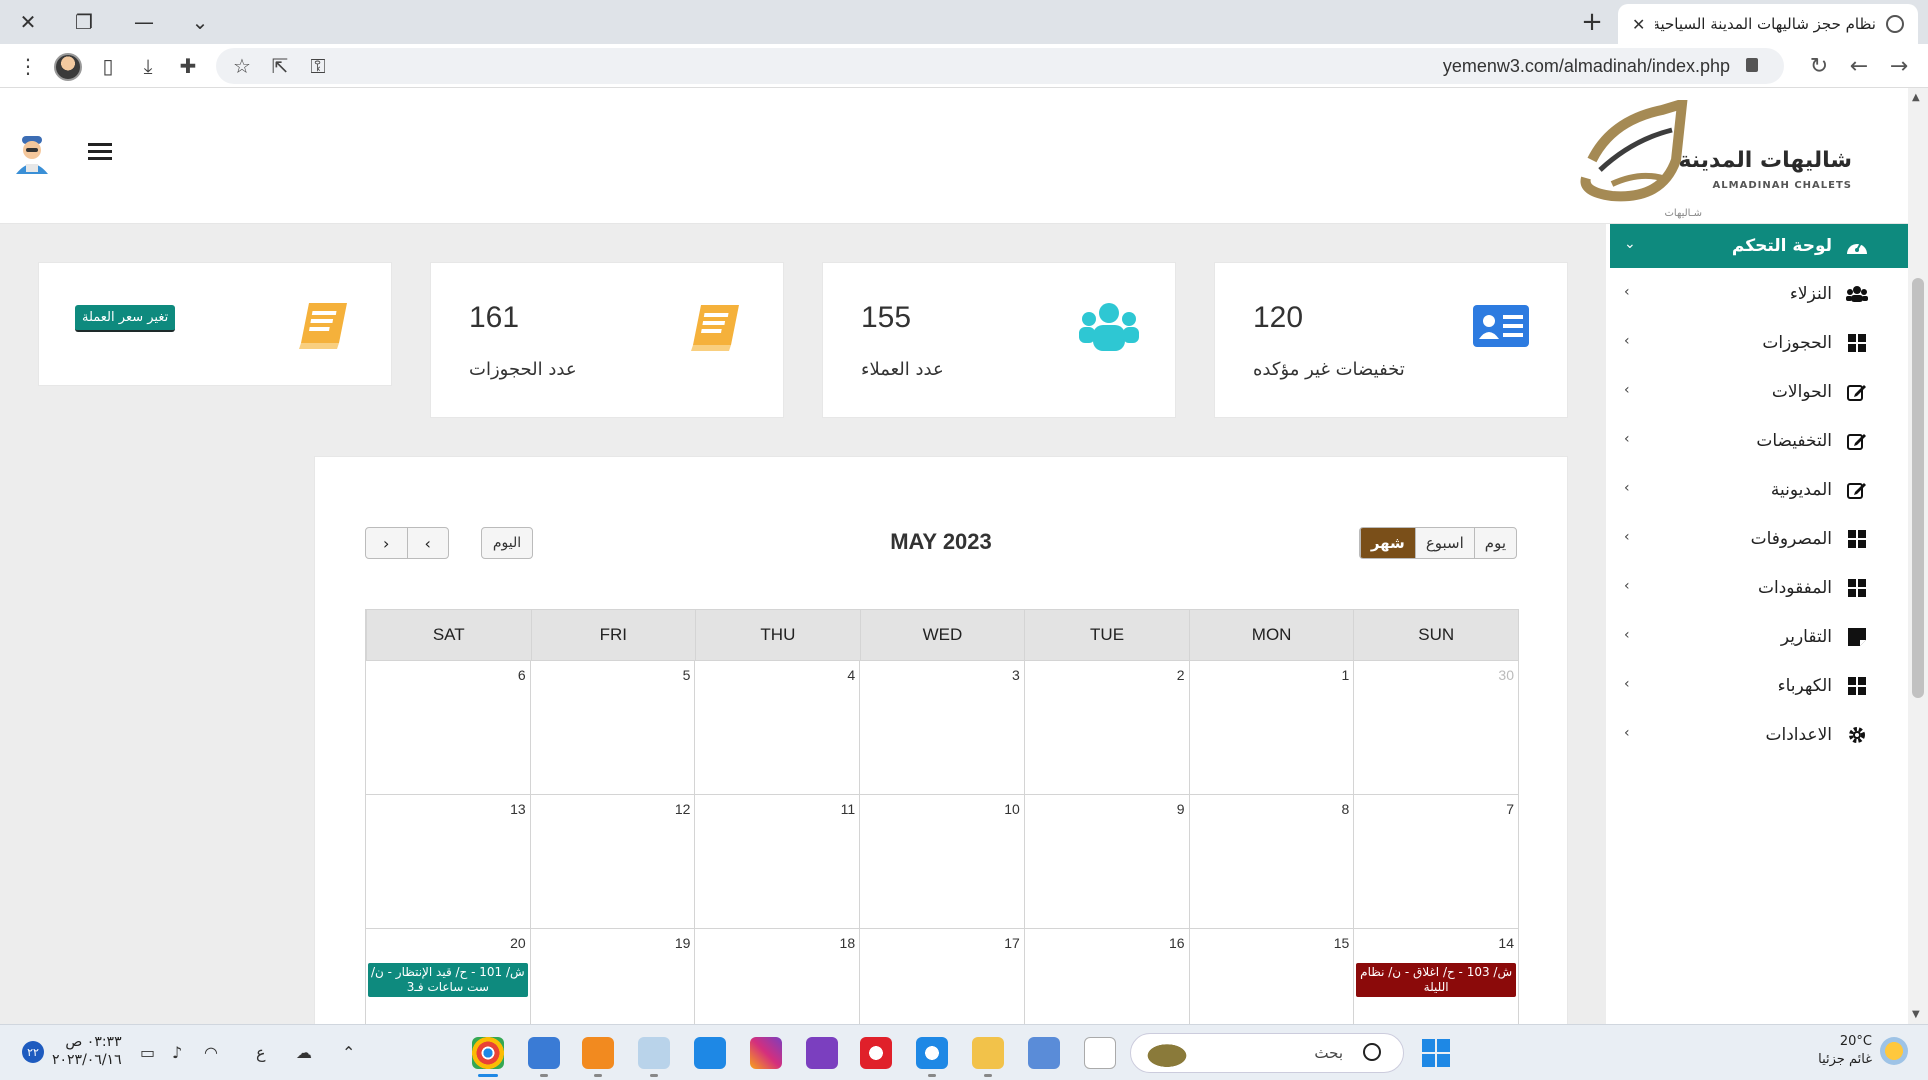  What do you see at coordinates (613, 861) in the screenshot?
I see `day-cell: 12` at bounding box center [613, 861].